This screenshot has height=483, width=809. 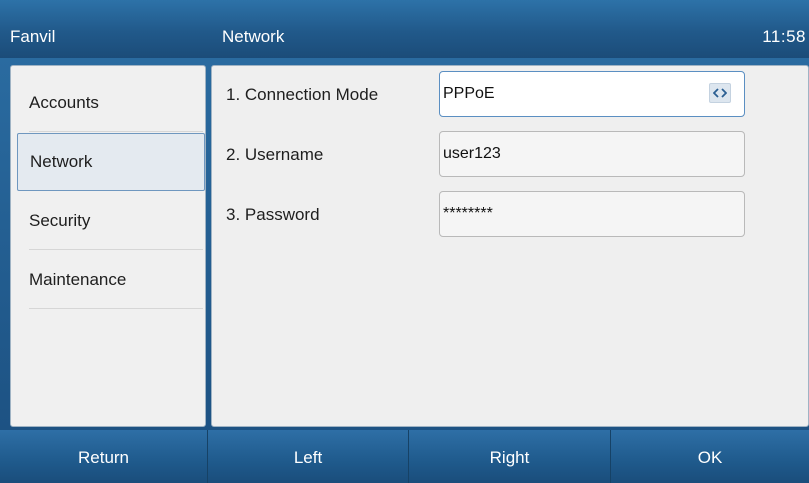 What do you see at coordinates (510, 456) in the screenshot?
I see `right-button: Right` at bounding box center [510, 456].